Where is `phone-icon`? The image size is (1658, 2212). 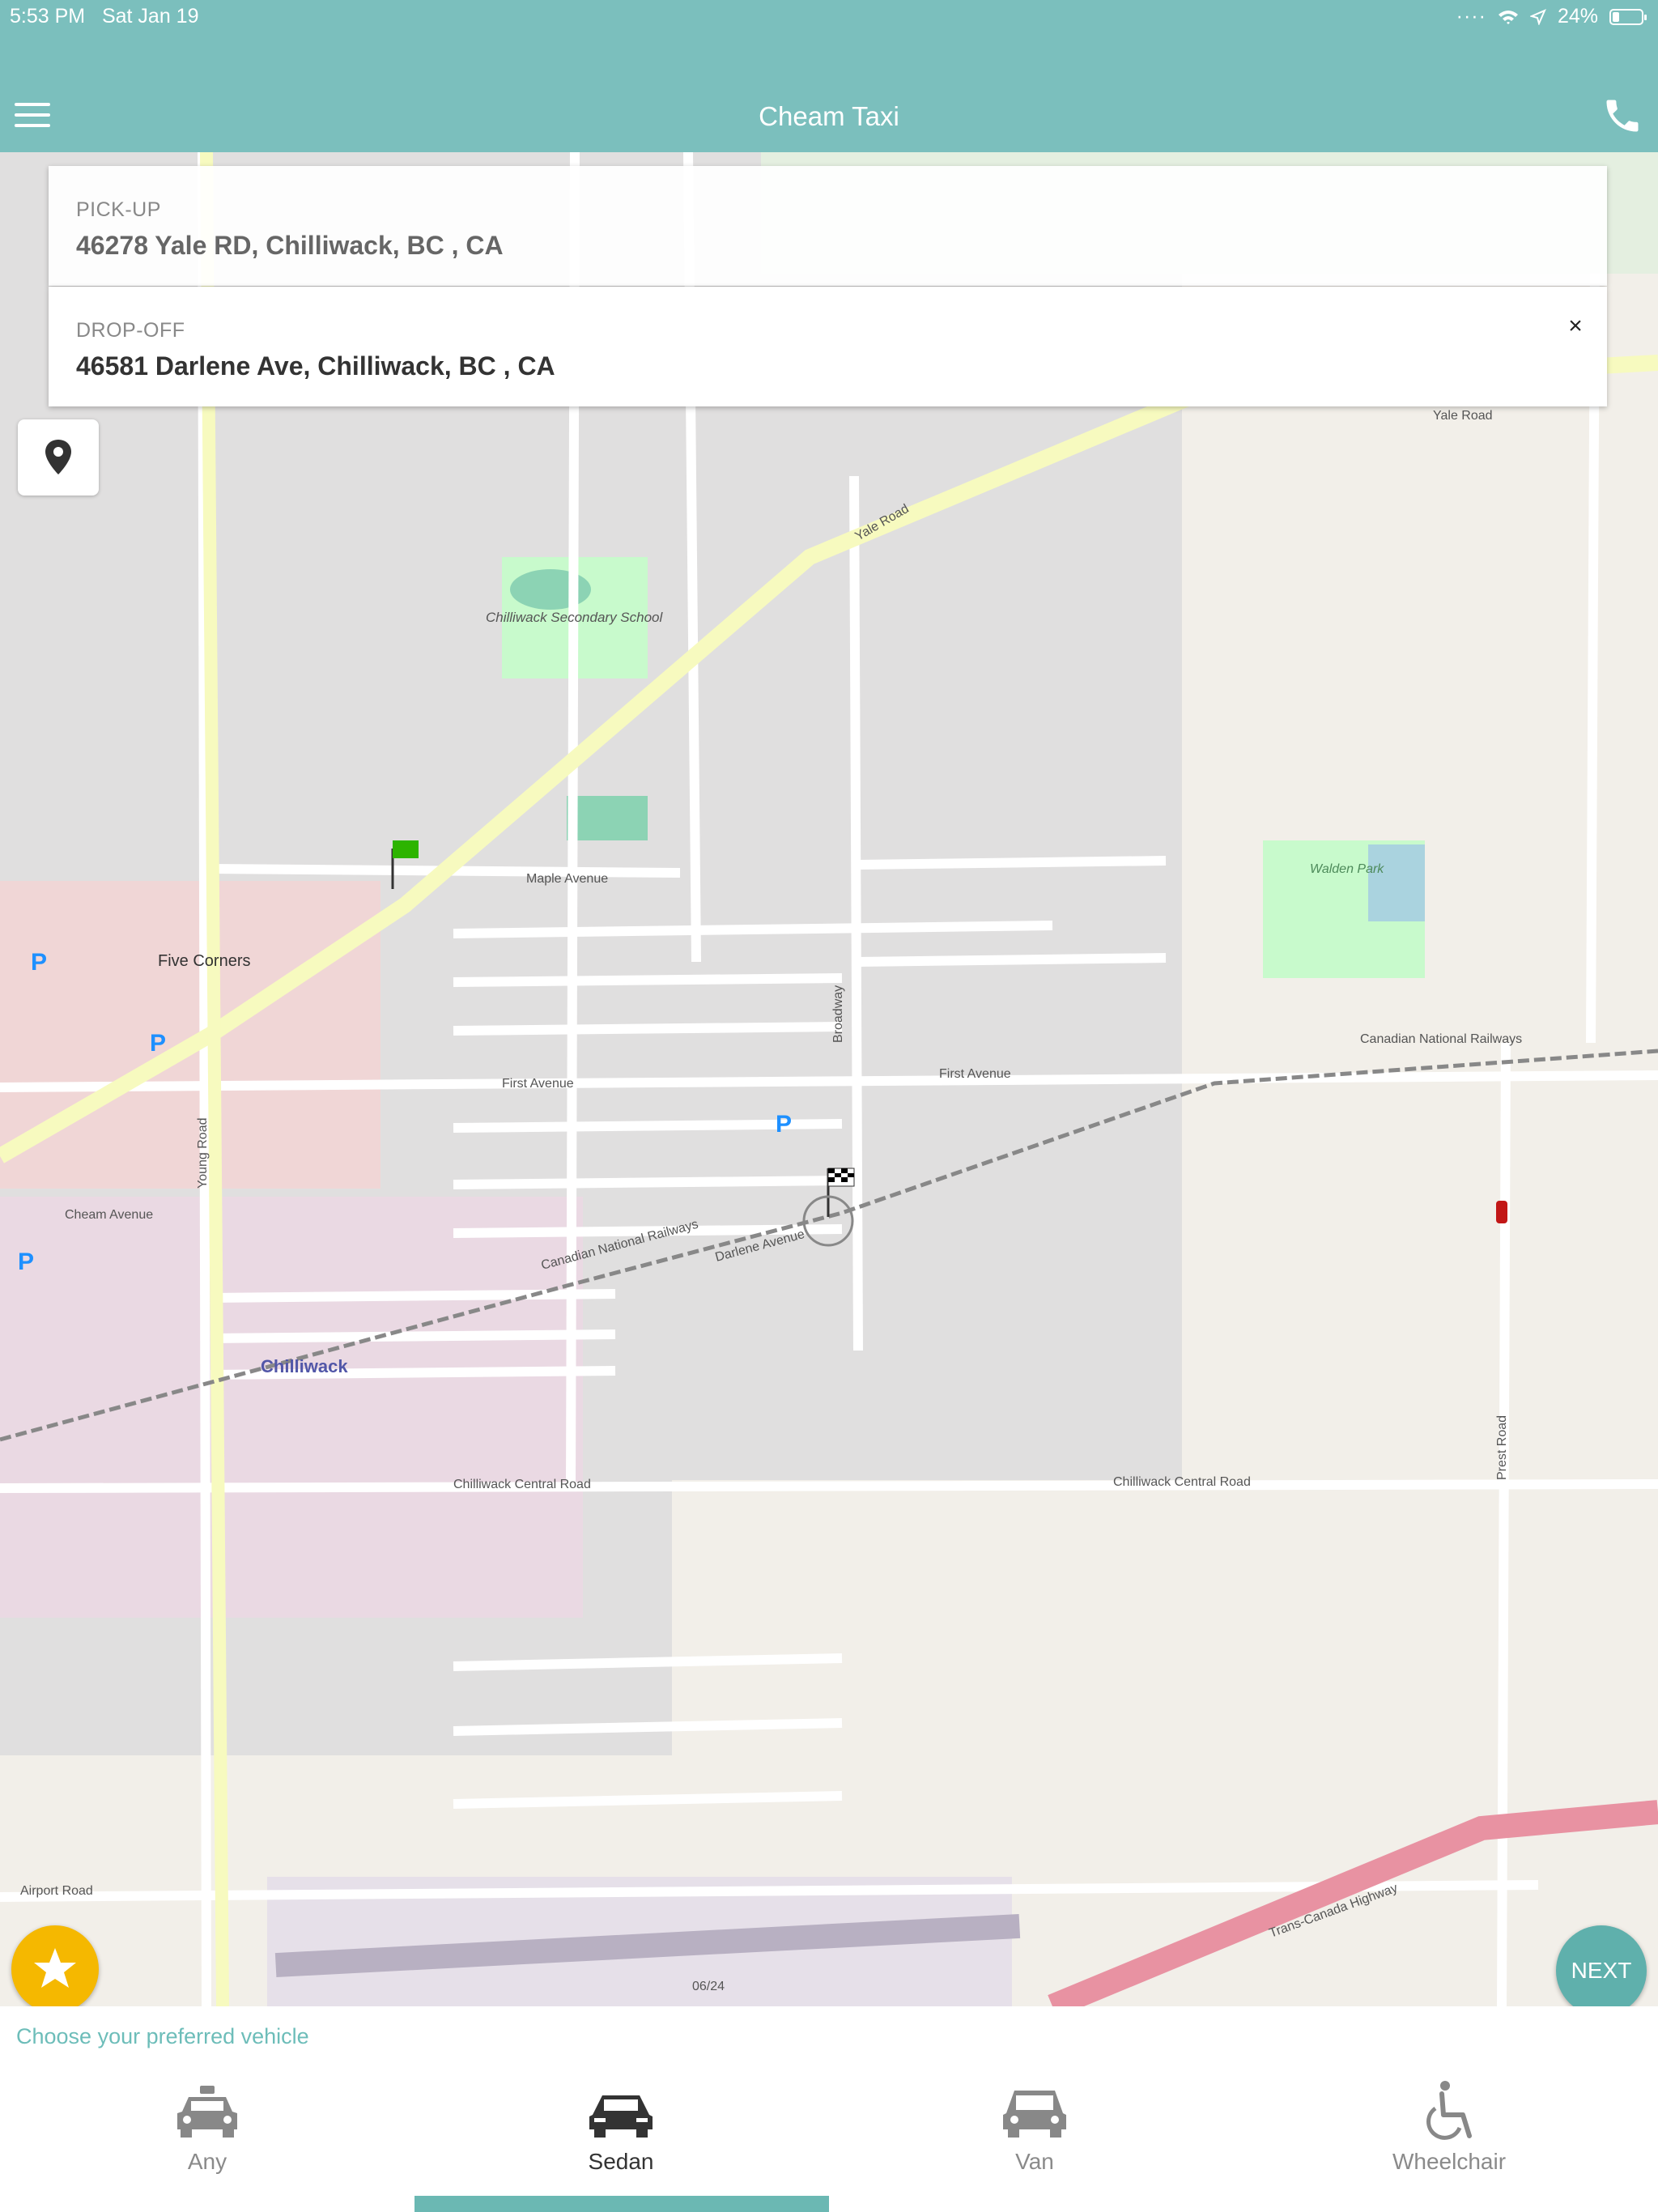
phone-icon is located at coordinates (1622, 116).